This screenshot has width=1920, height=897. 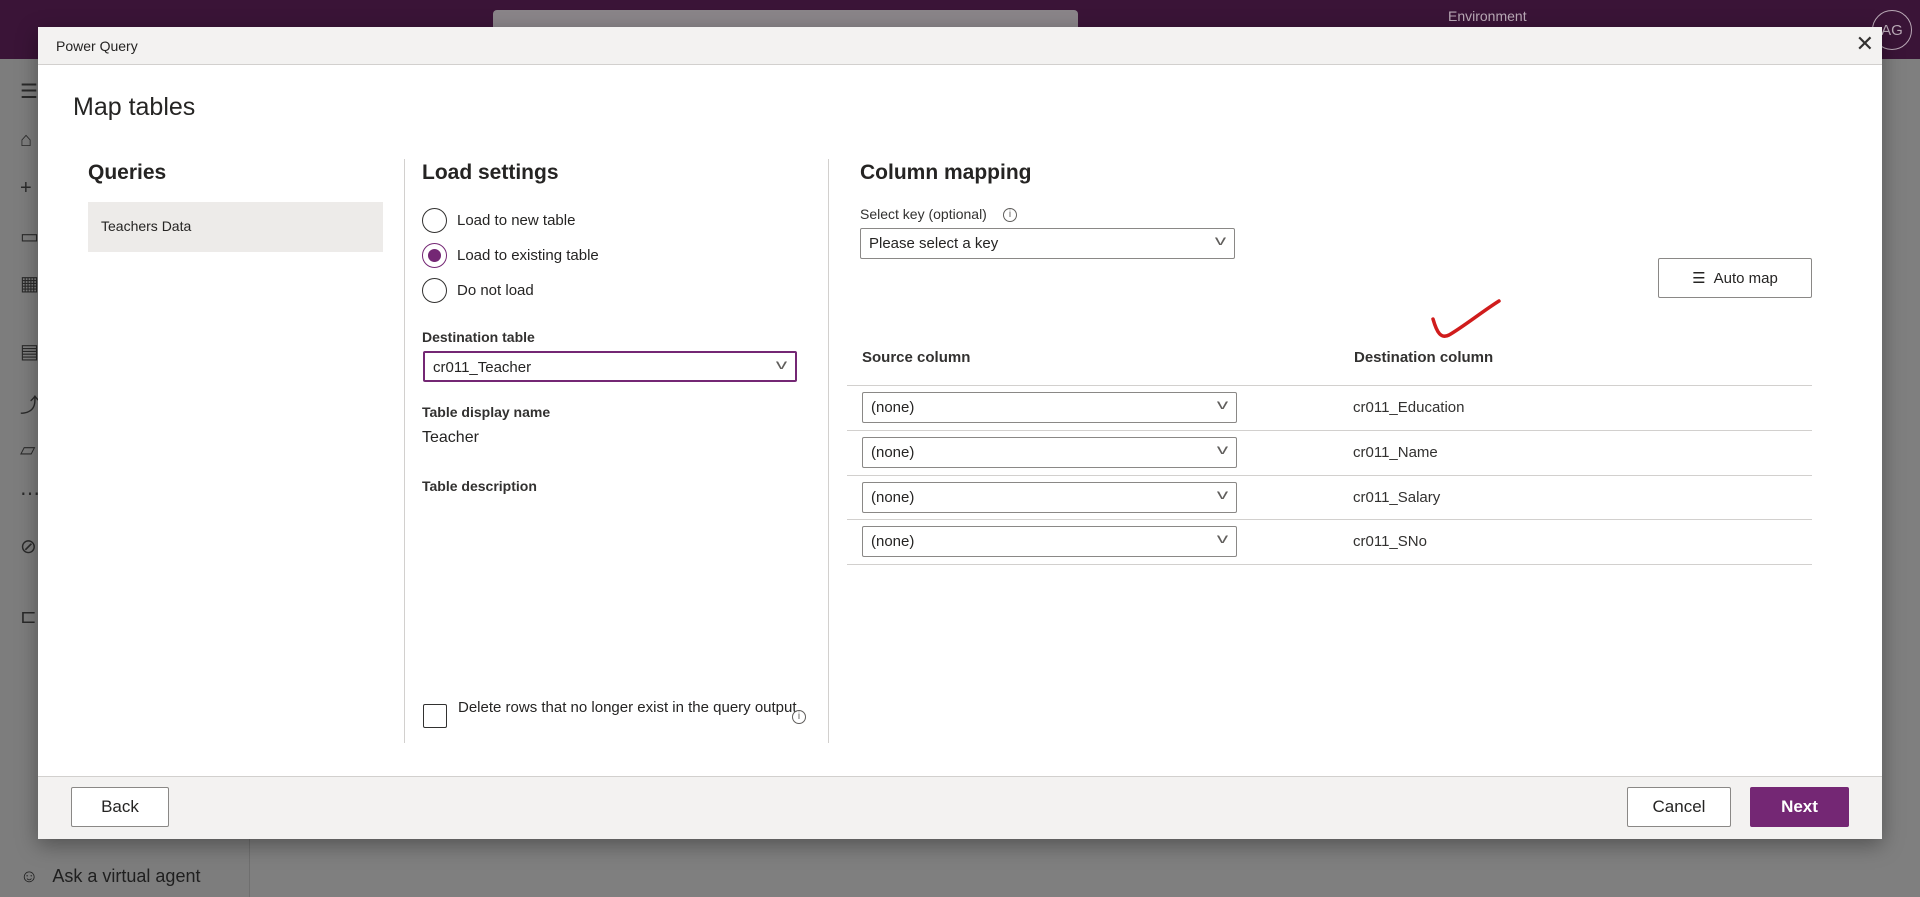 I want to click on auto-map-button: ☰ Auto map, so click(x=1735, y=278).